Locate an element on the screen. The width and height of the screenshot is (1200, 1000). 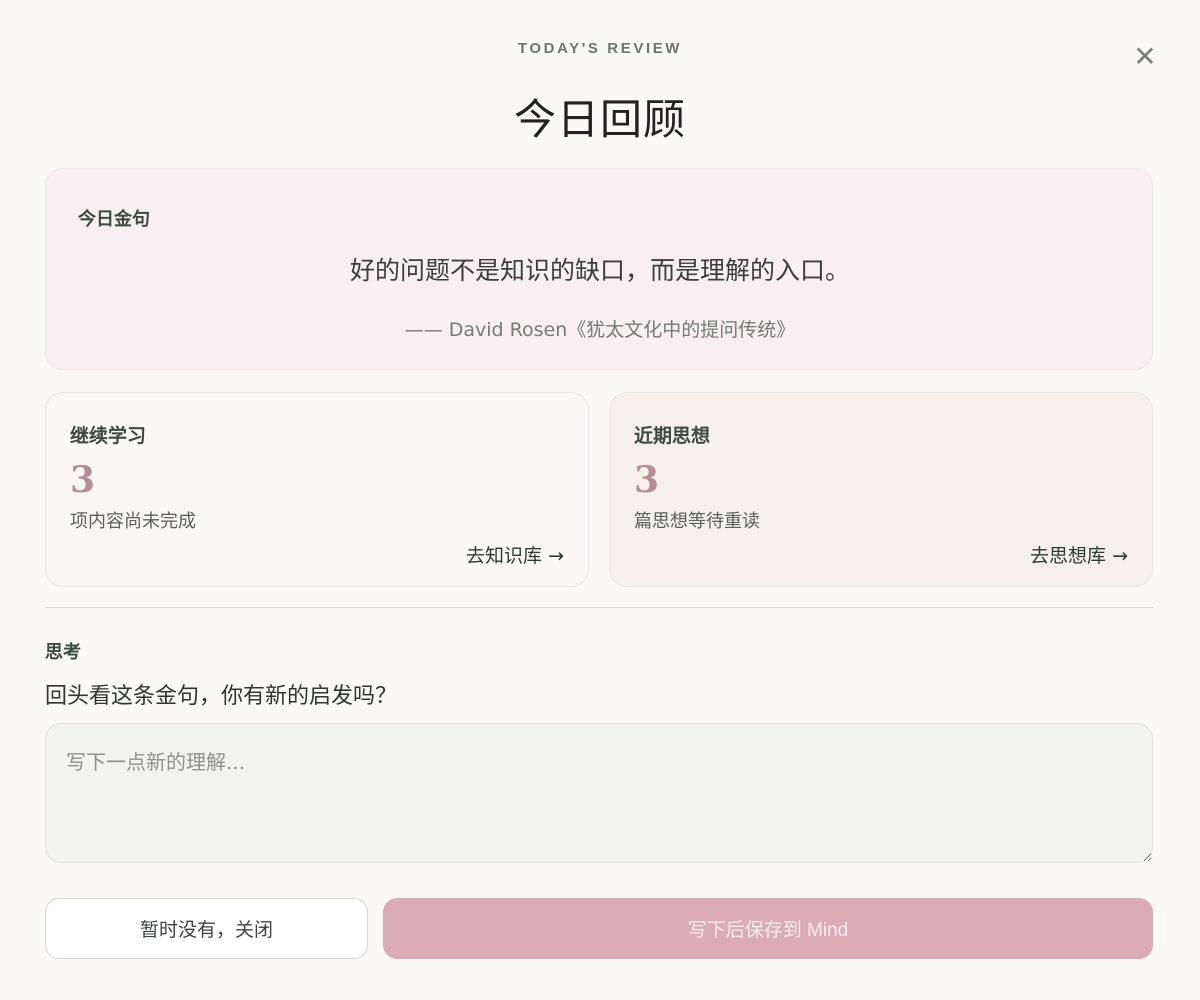
continue-learning-title: 继续学习 is located at coordinates (108, 436).